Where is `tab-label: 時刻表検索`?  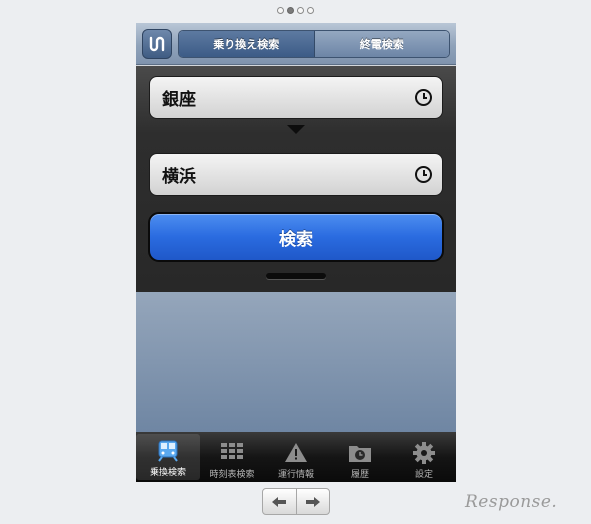 tab-label: 時刻表検索 is located at coordinates (232, 475).